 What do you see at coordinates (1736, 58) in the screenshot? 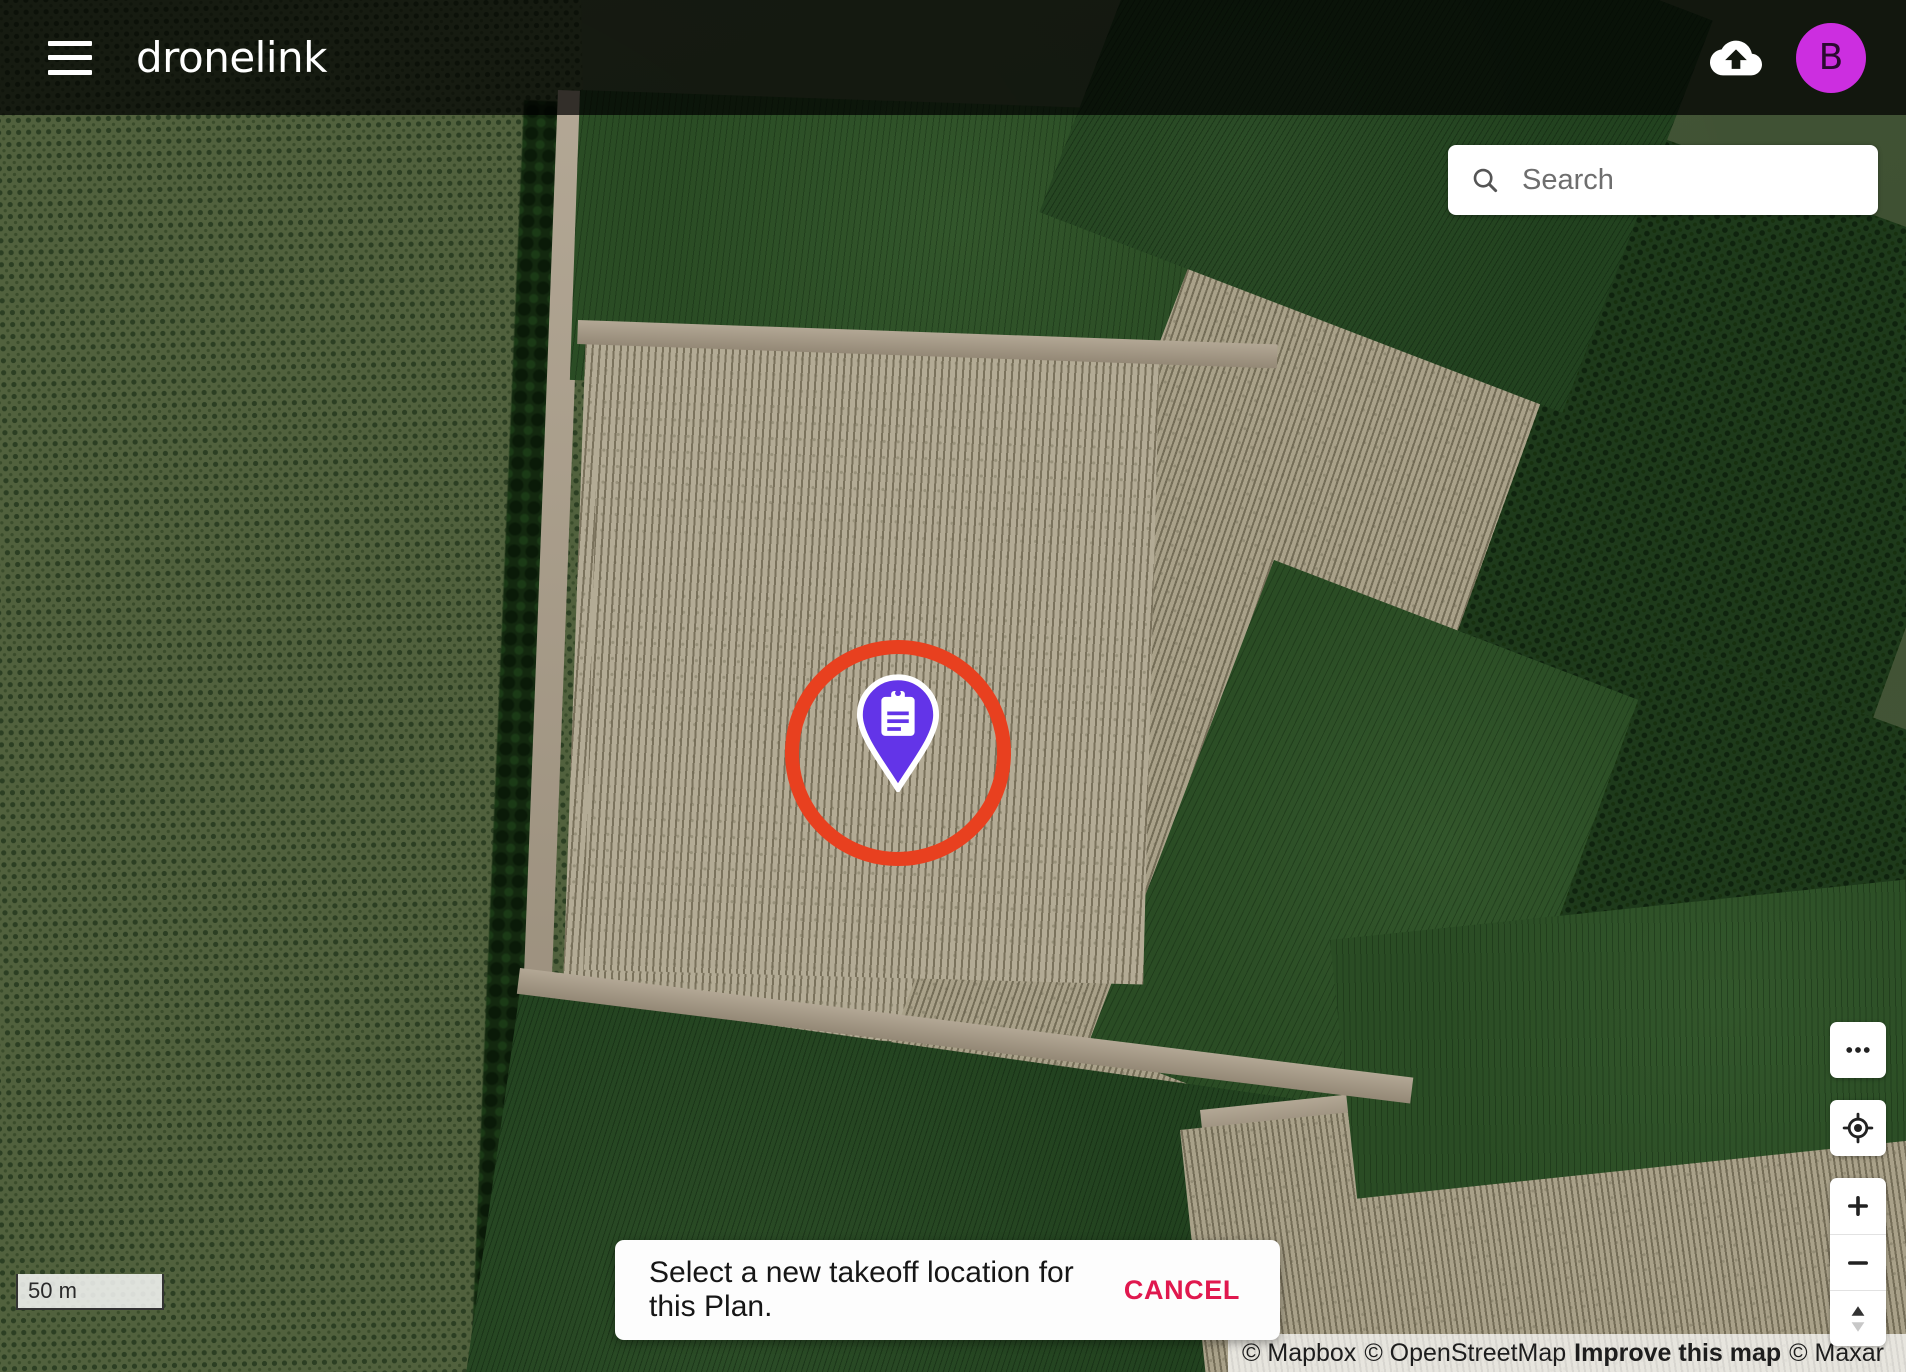
I see `cloud-upload-icon` at bounding box center [1736, 58].